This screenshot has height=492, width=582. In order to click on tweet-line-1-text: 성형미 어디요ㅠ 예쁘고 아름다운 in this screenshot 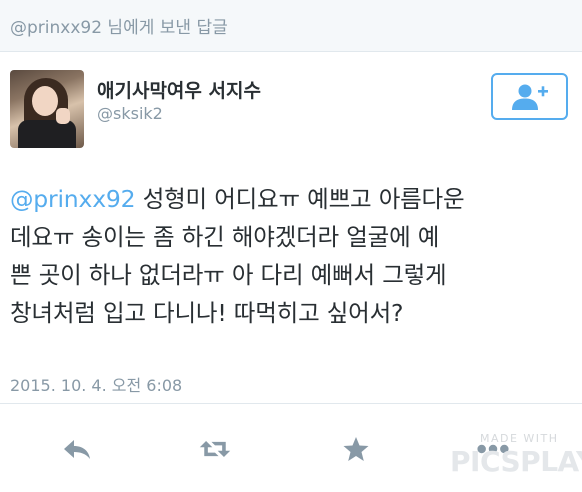, I will do `click(300, 199)`.